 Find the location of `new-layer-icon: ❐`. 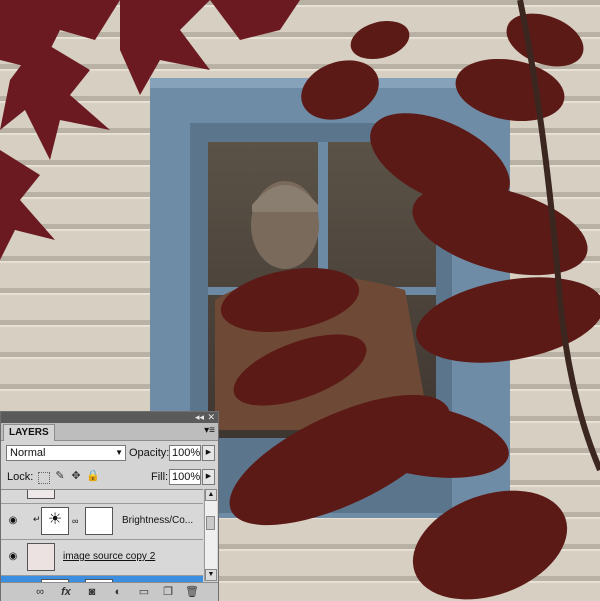

new-layer-icon: ❐ is located at coordinates (168, 592).